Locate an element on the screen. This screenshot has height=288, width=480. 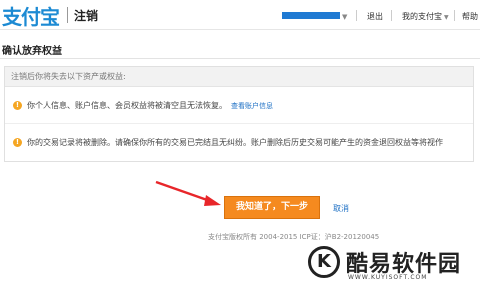
cancel-link: 取消 is located at coordinates (341, 208).